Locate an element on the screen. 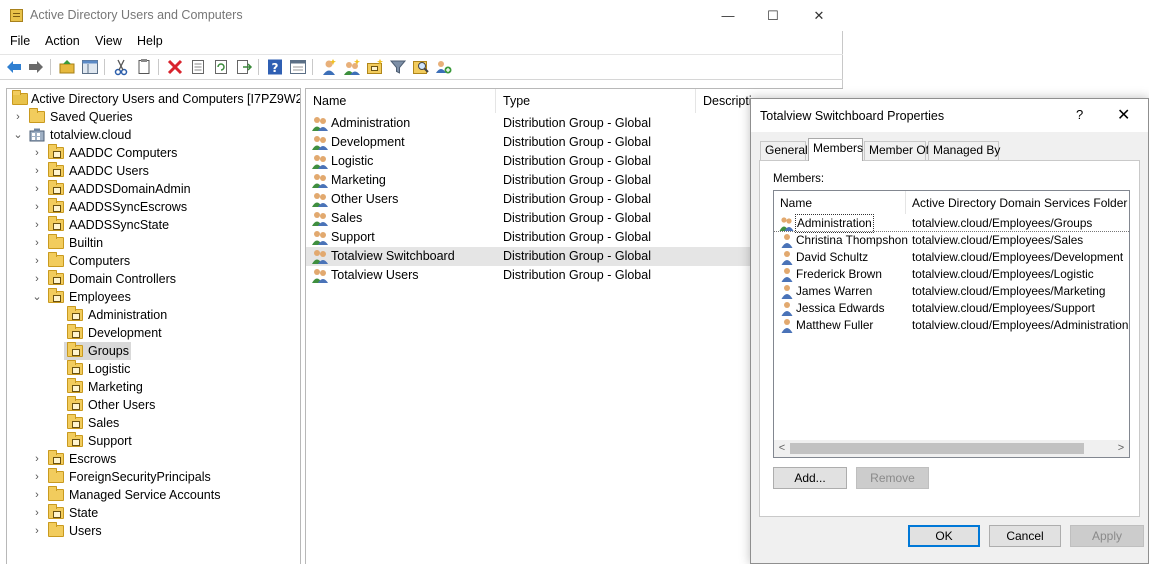  tree-item-users: › Users is located at coordinates (153, 531).